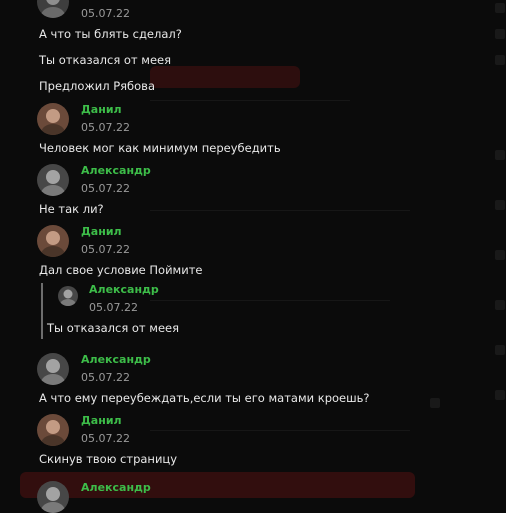 The height and width of the screenshot is (513, 506). What do you see at coordinates (121, 270) in the screenshot?
I see `message-text: Дал свое условие Поймите` at bounding box center [121, 270].